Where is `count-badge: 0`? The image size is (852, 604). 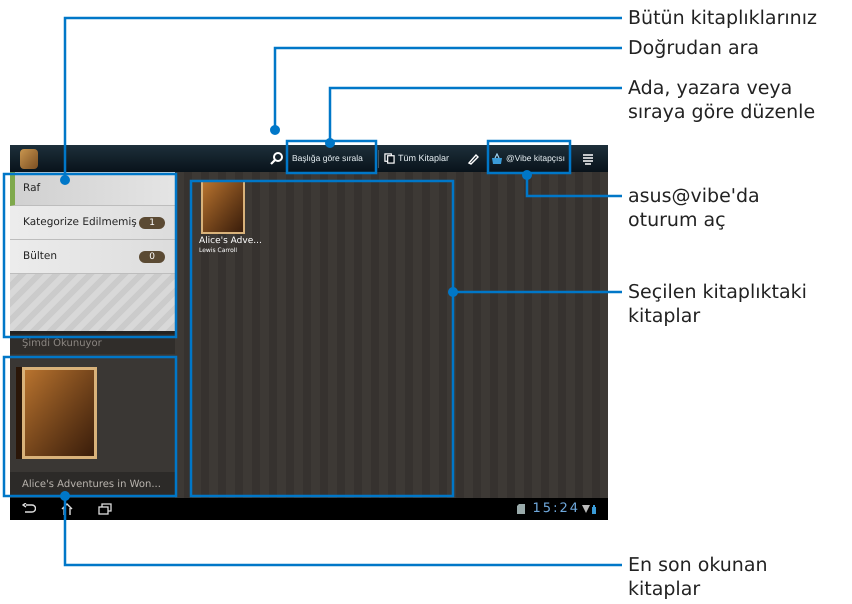
count-badge: 0 is located at coordinates (152, 256).